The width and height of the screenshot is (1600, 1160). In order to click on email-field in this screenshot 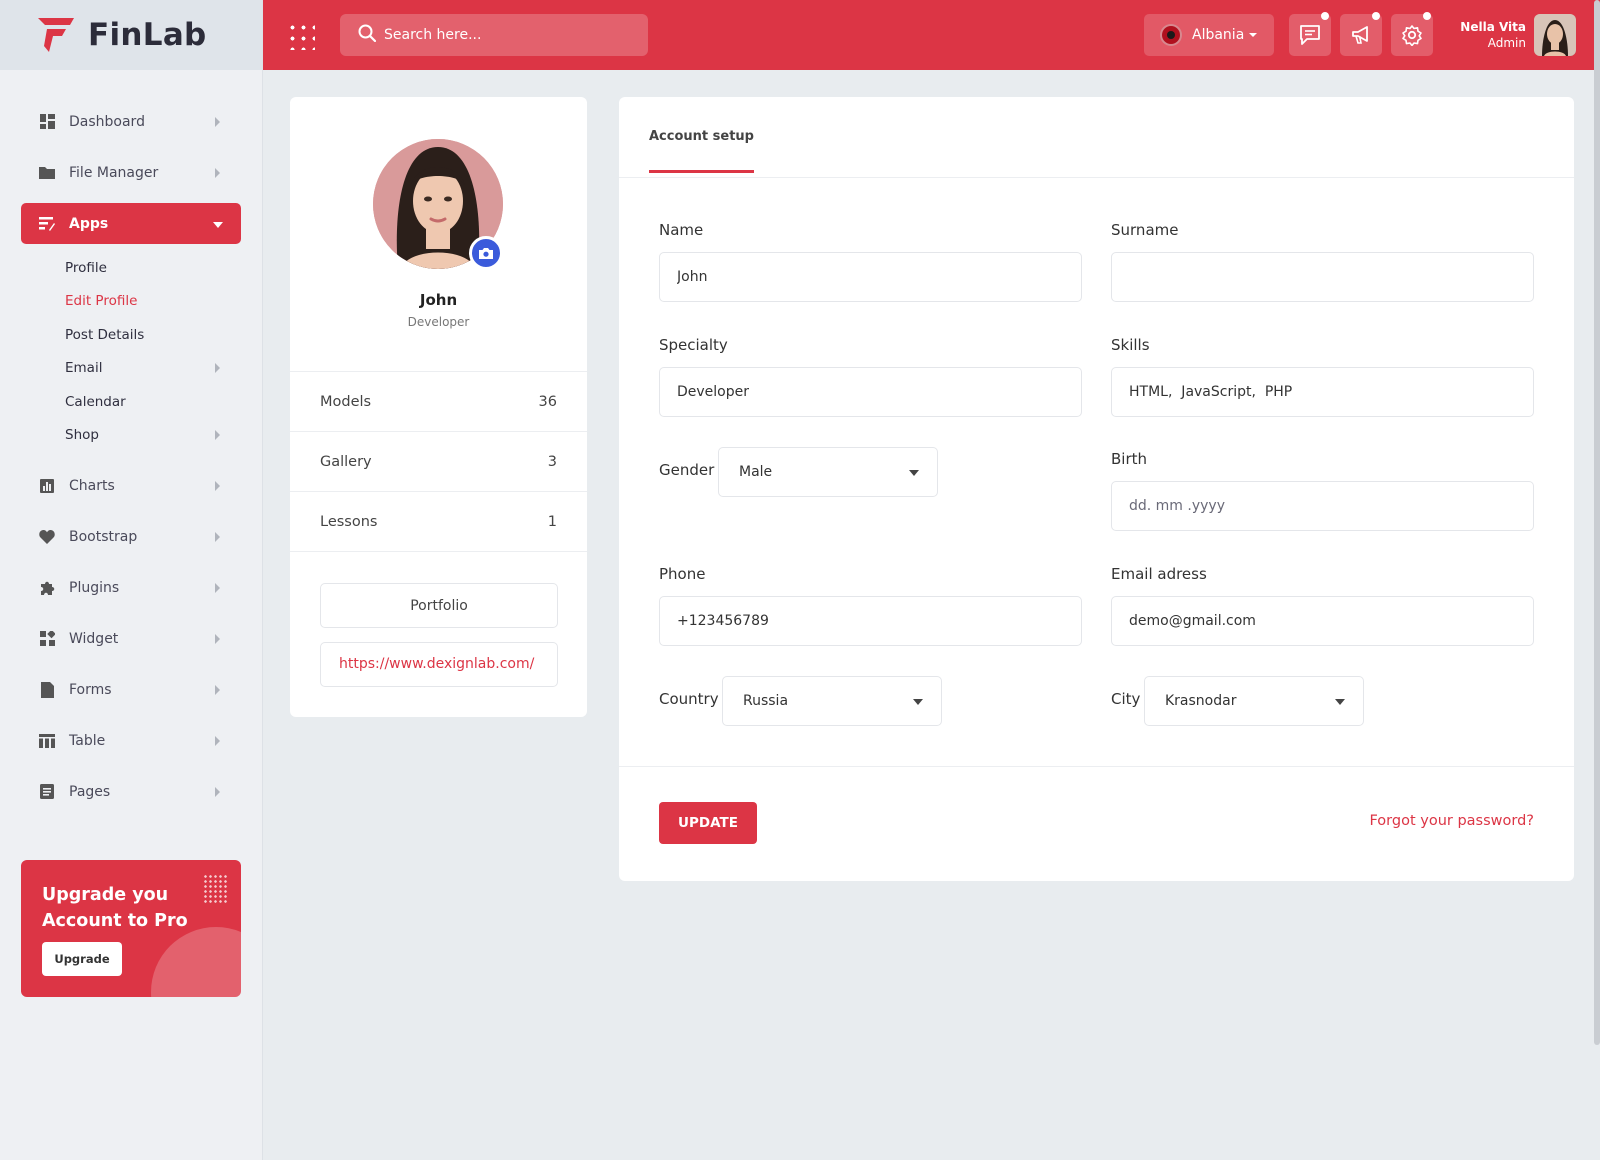, I will do `click(1322, 621)`.